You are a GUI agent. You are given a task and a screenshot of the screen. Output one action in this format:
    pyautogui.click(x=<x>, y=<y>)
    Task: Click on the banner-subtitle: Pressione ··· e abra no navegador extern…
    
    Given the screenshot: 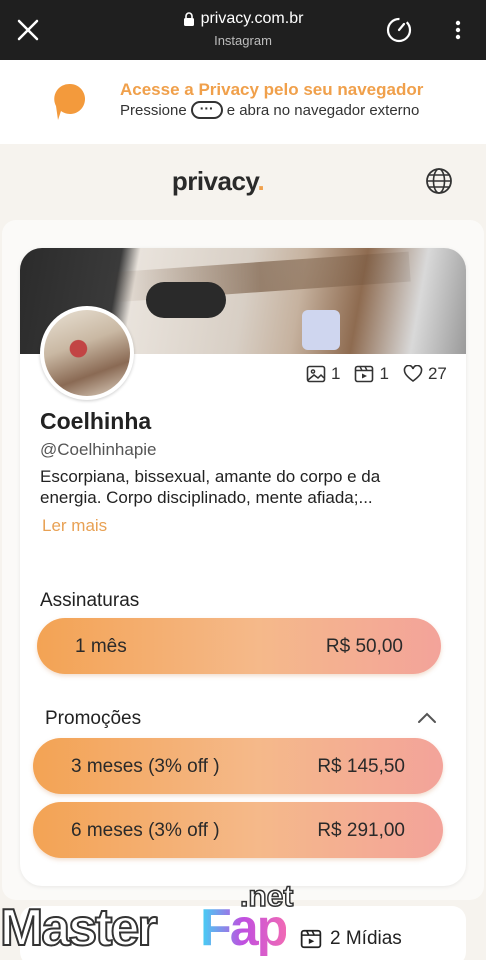 What is the action you would take?
    pyautogui.click(x=269, y=110)
    